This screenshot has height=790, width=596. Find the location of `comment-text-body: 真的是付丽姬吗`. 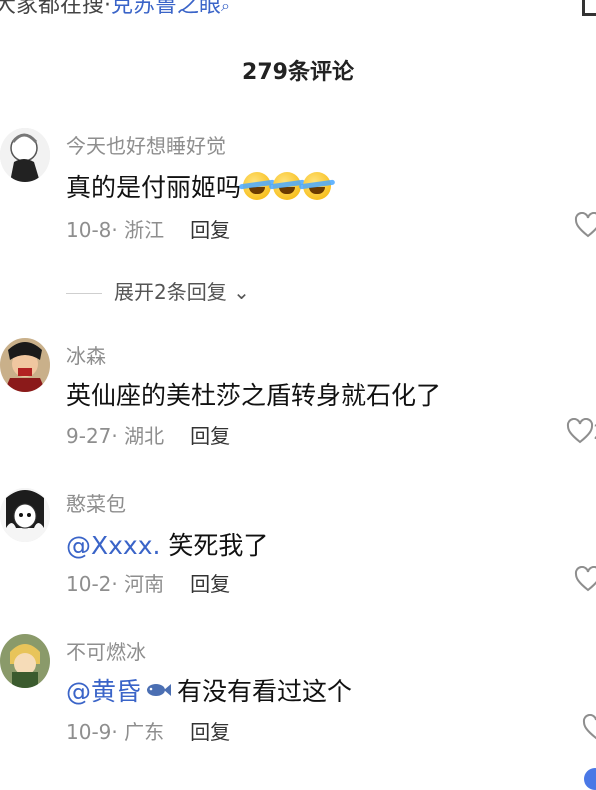

comment-text-body: 真的是付丽姬吗 is located at coordinates (154, 187).